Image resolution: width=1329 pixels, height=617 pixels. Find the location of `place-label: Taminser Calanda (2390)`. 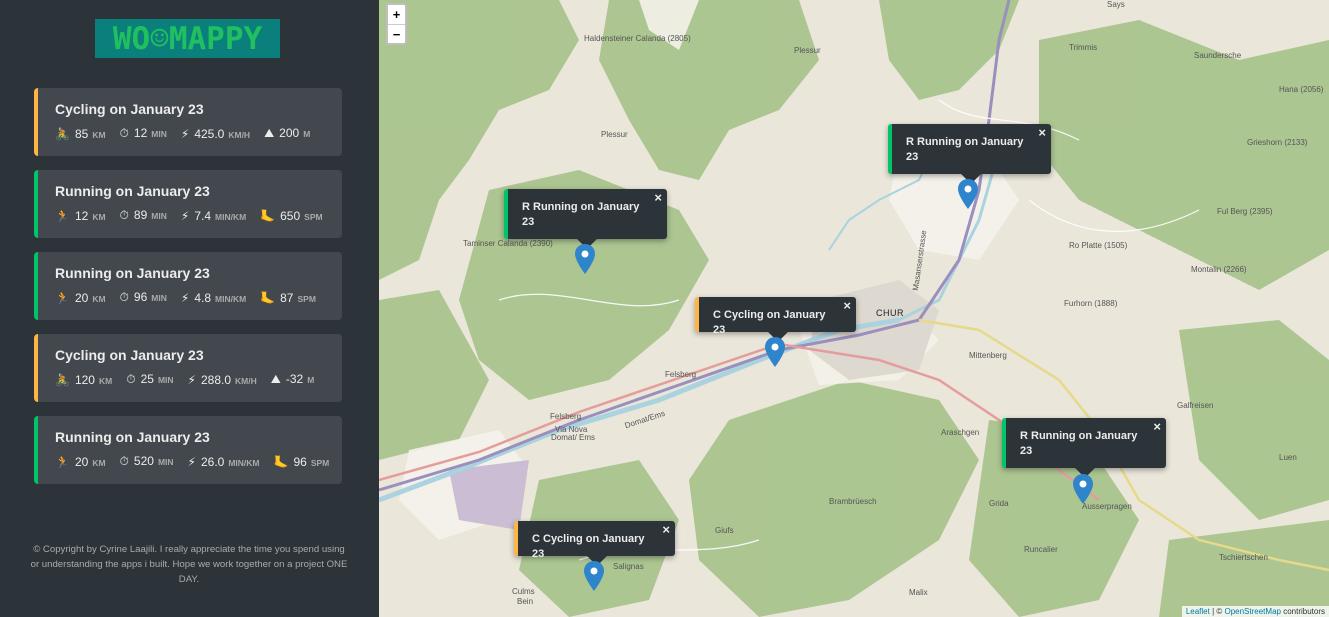

place-label: Taminser Calanda (2390) is located at coordinates (508, 243).